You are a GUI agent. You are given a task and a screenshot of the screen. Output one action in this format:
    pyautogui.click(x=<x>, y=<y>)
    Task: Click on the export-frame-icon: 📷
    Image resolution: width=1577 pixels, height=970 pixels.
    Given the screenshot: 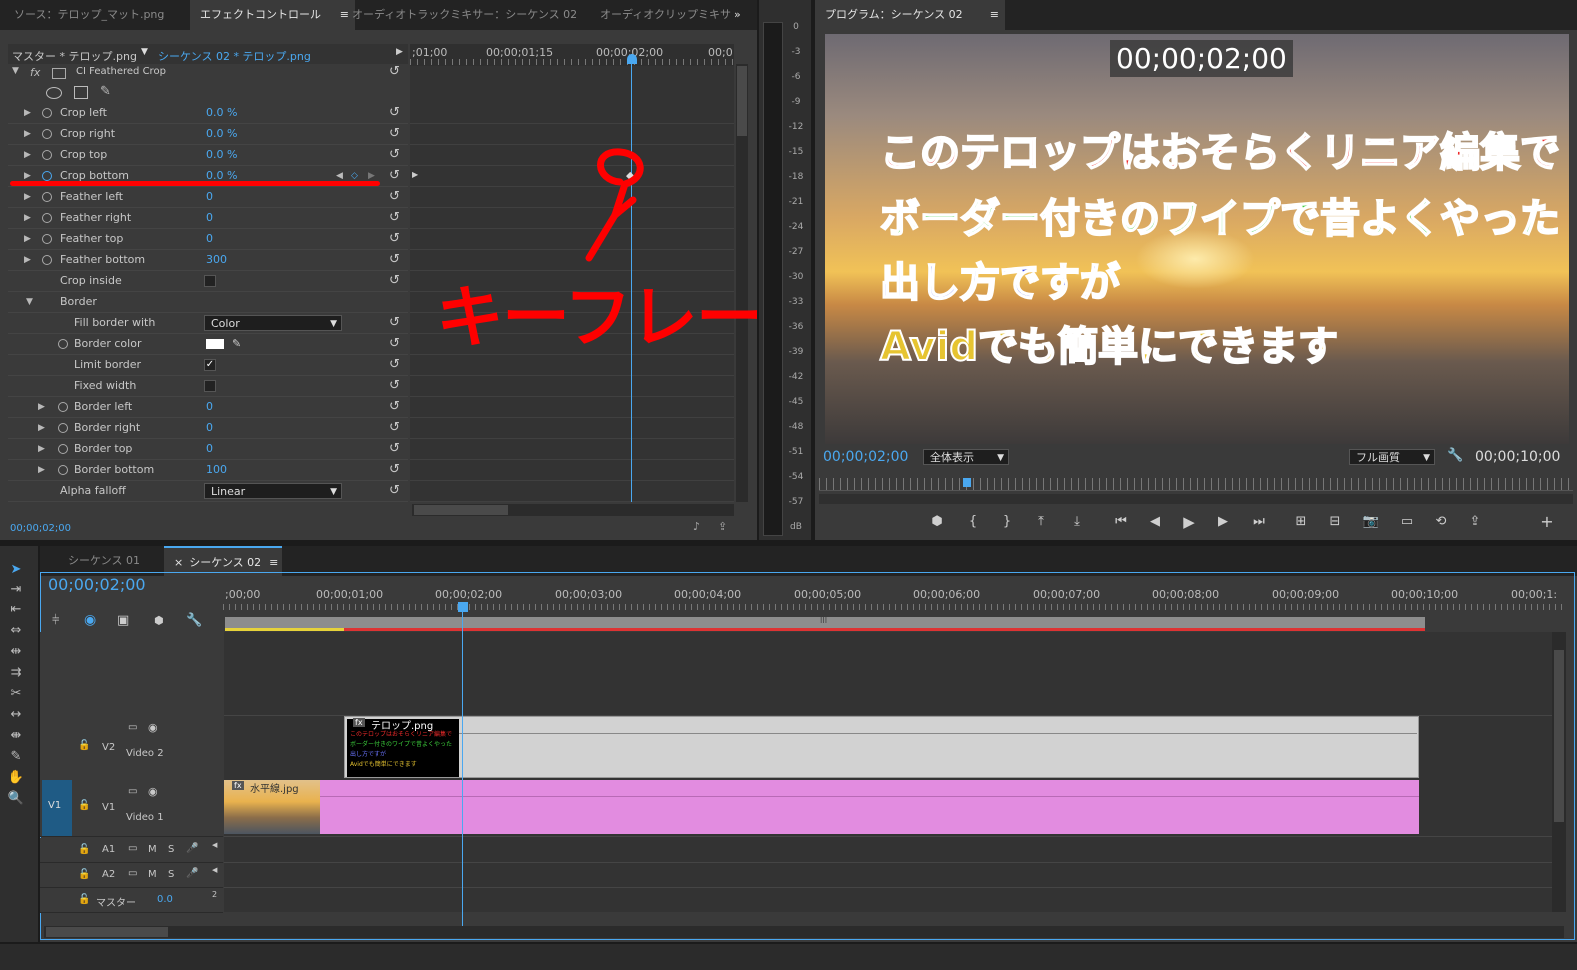 What is the action you would take?
    pyautogui.click(x=1371, y=522)
    